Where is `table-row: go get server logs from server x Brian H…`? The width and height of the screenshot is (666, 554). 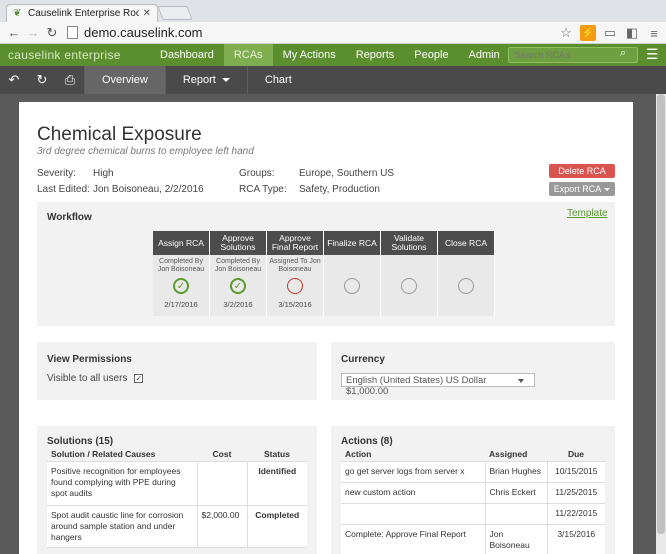 table-row: go get server logs from server x Brian H… is located at coordinates (473, 472).